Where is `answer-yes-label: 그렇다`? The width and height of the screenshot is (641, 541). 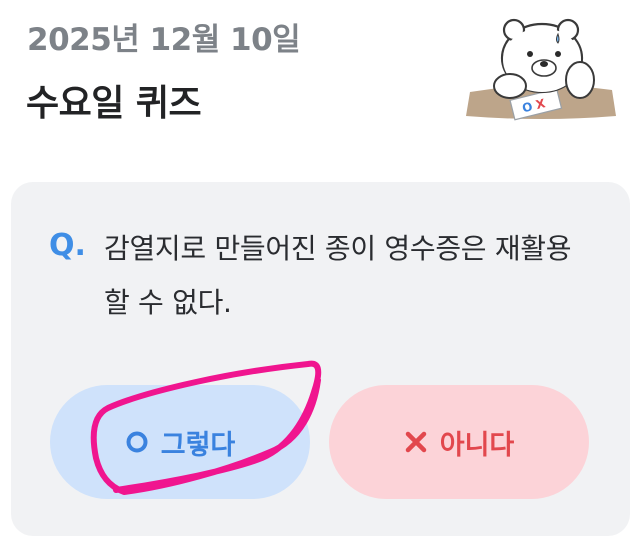 answer-yes-label: 그렇다 is located at coordinates (198, 445).